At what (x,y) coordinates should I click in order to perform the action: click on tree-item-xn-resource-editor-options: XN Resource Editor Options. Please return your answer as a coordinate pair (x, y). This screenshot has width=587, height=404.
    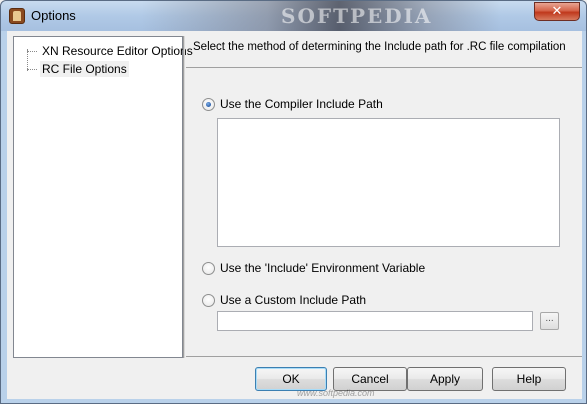
    Looking at the image, I should click on (117, 51).